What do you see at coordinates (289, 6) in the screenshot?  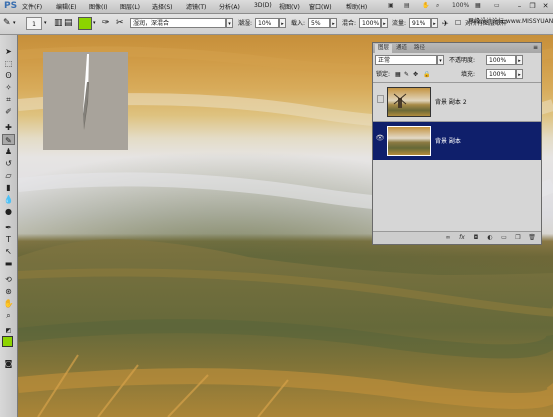 I see `menu-view: 视图(V)` at bounding box center [289, 6].